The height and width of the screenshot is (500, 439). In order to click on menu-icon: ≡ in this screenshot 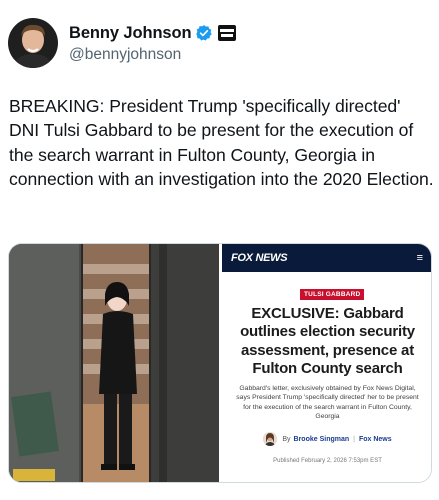, I will do `click(420, 258)`.